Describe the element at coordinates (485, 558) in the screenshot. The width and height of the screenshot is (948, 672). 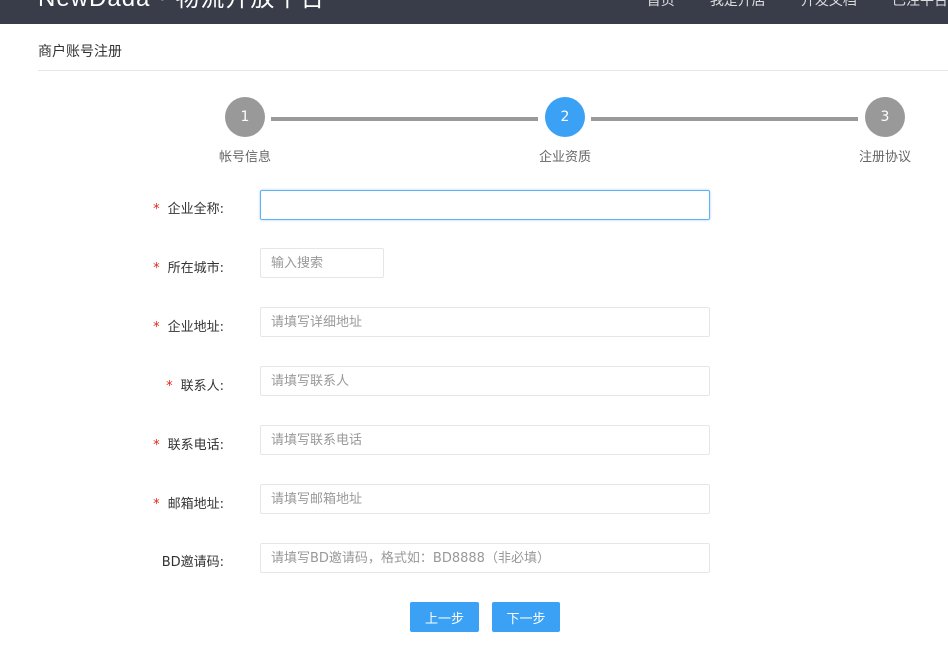
I see `bd-code-input` at that location.